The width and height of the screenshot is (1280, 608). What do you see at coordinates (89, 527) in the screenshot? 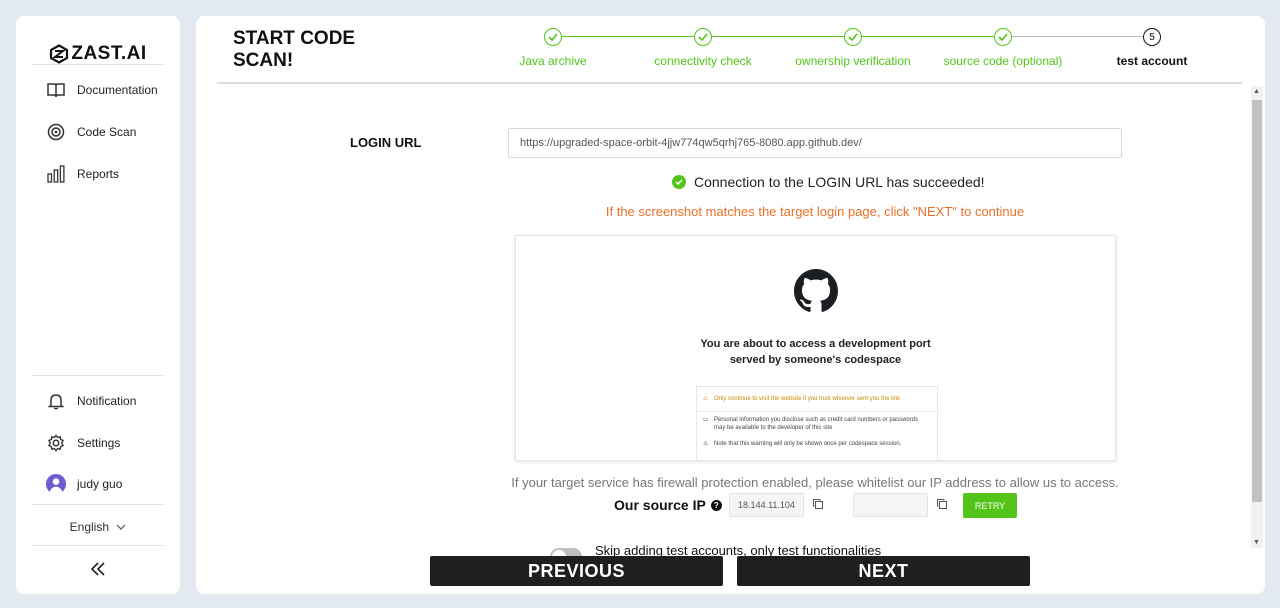
I see `language-value: English` at bounding box center [89, 527].